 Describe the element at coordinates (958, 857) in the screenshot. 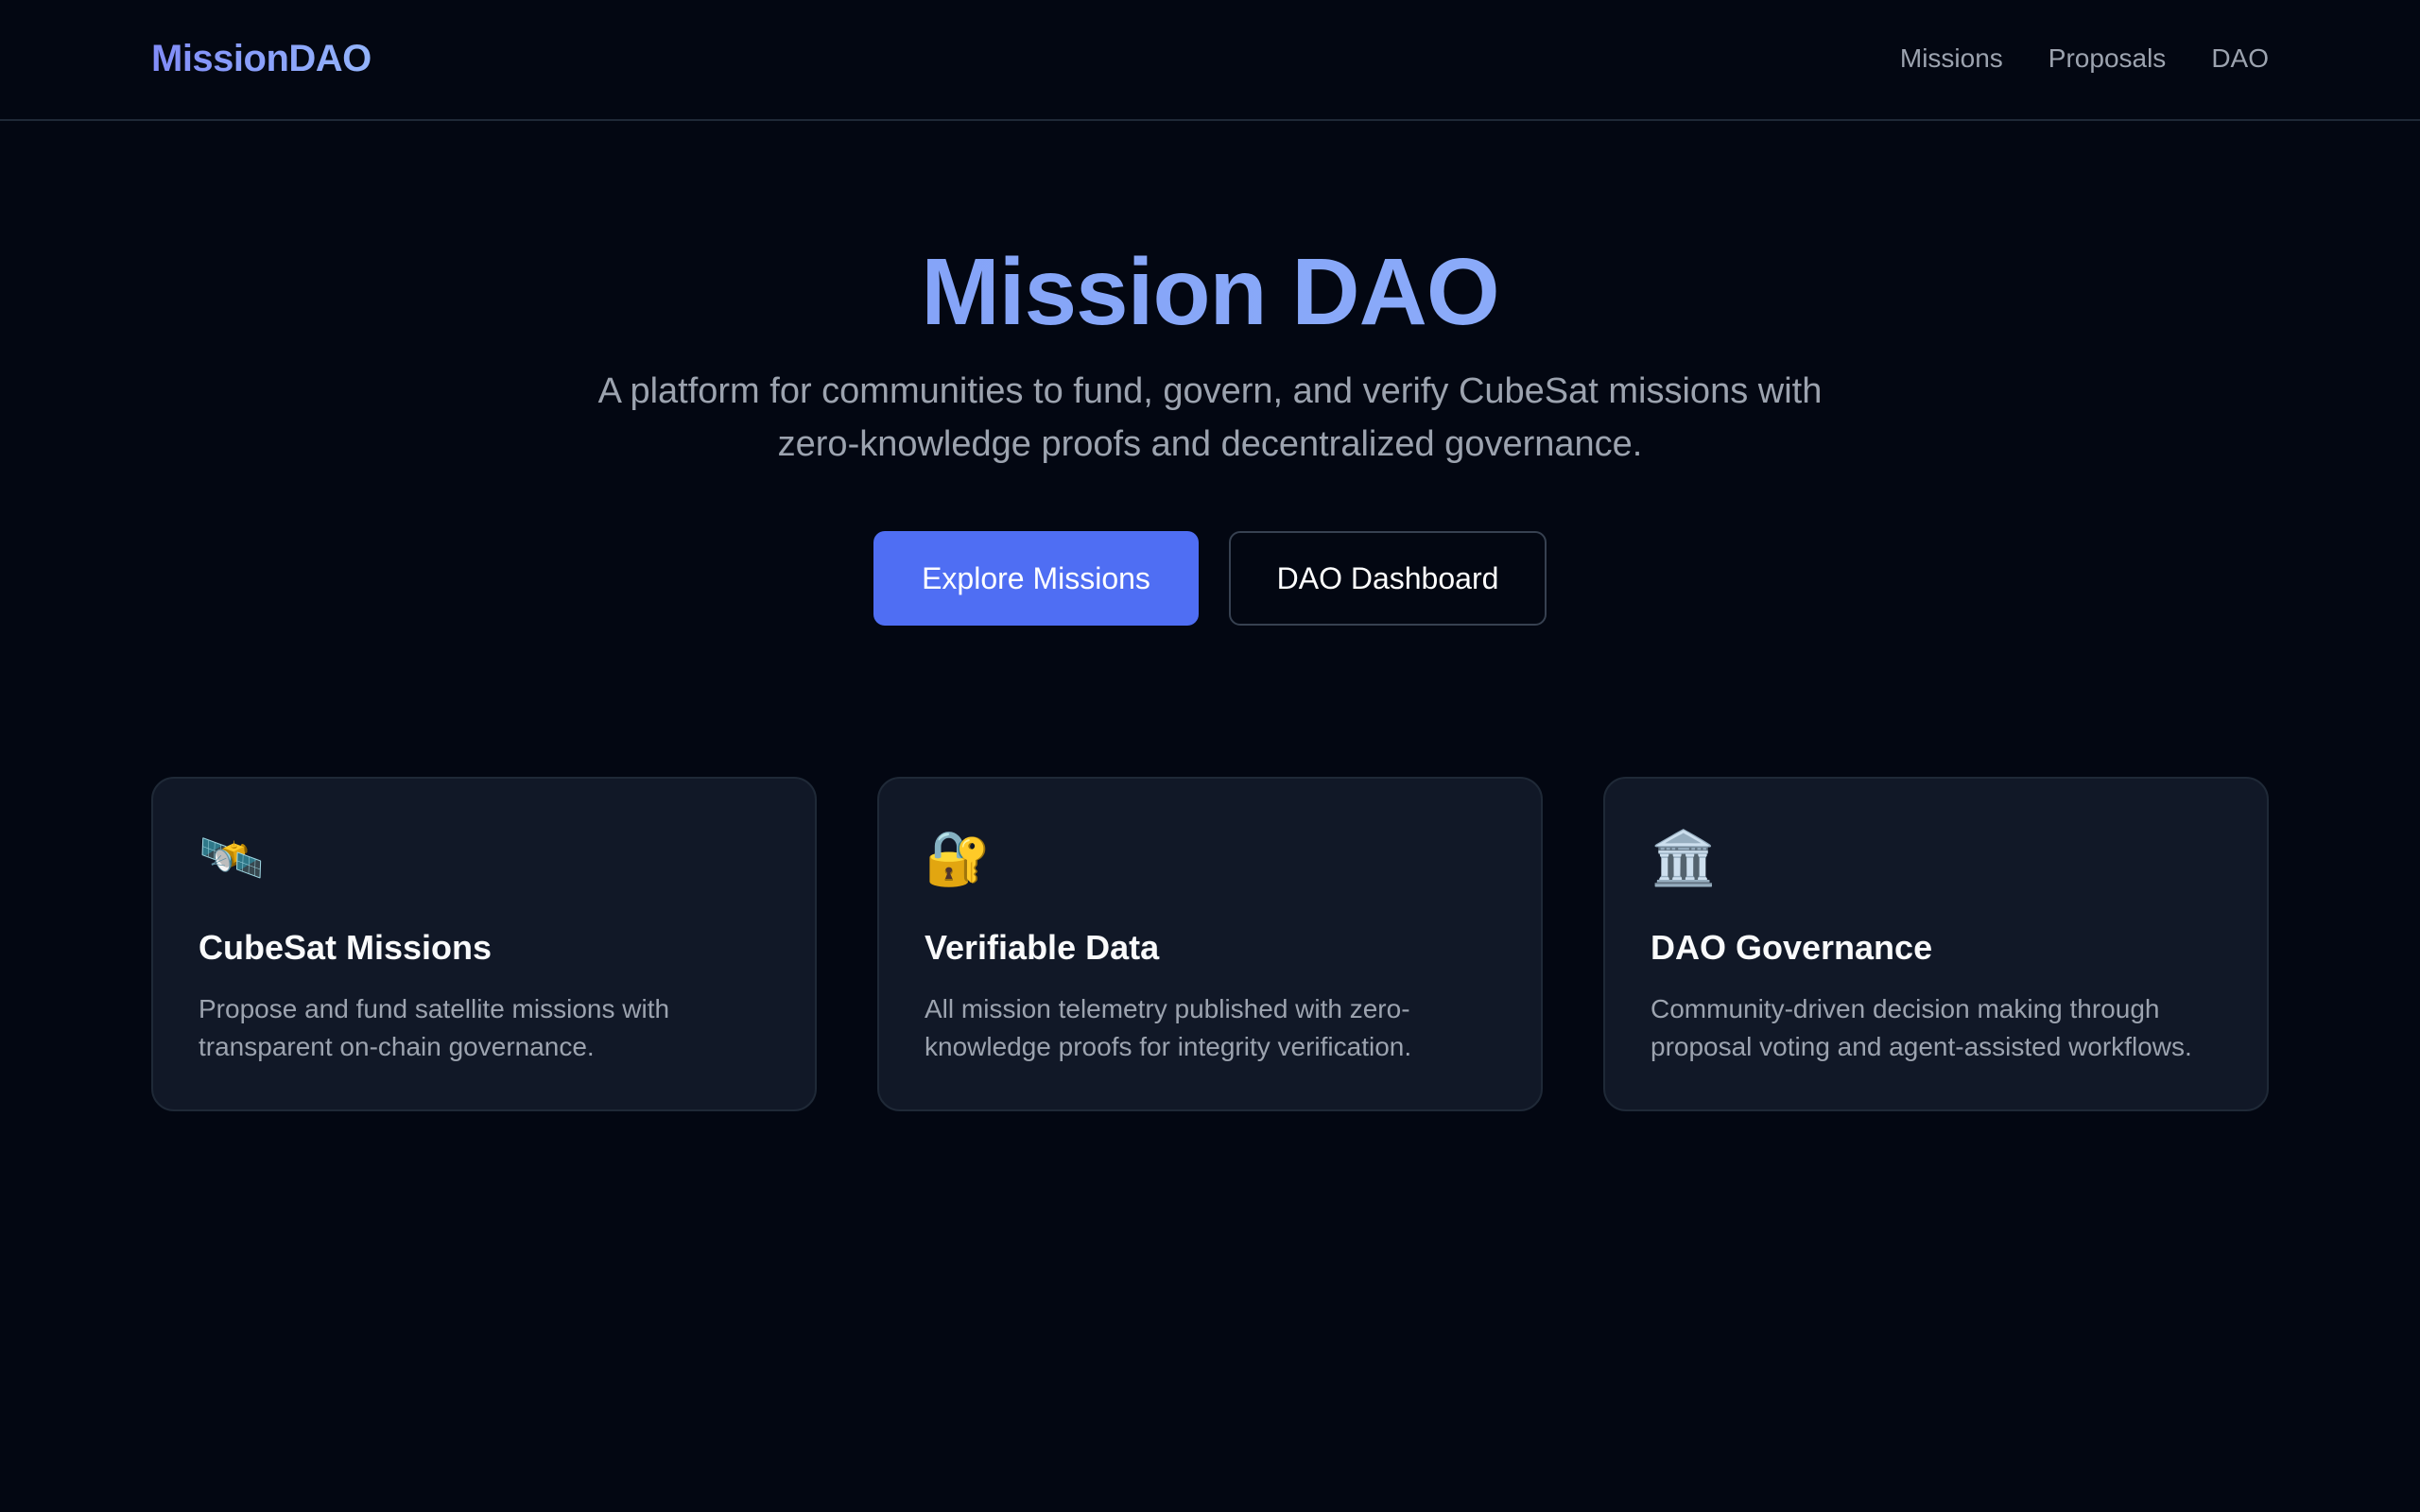

I see `lock-key-icon: 🔐` at that location.